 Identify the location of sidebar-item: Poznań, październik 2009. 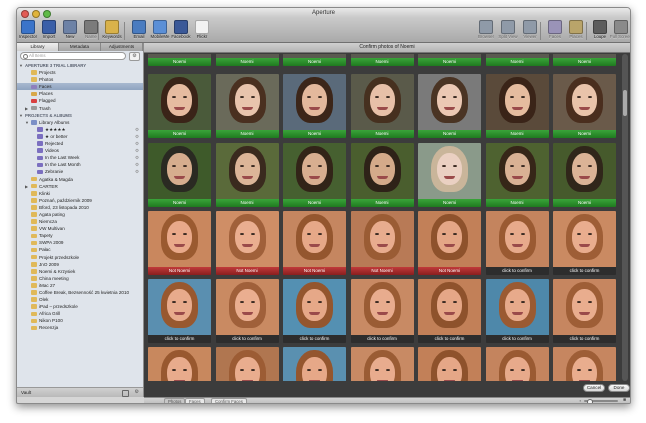
(80, 200).